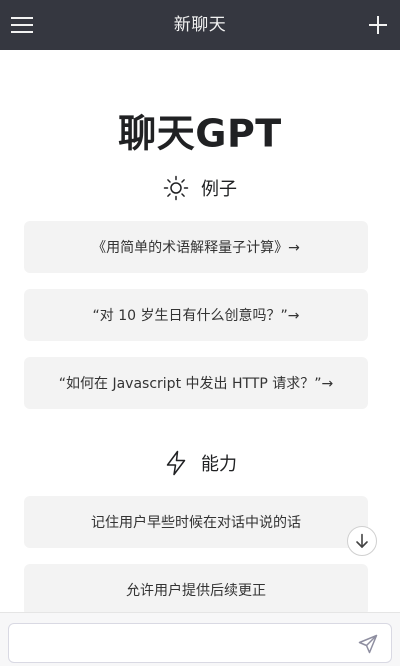 The height and width of the screenshot is (666, 400). I want to click on capability-item-1: 记住用户早些时候在对话中说的话, so click(196, 522).